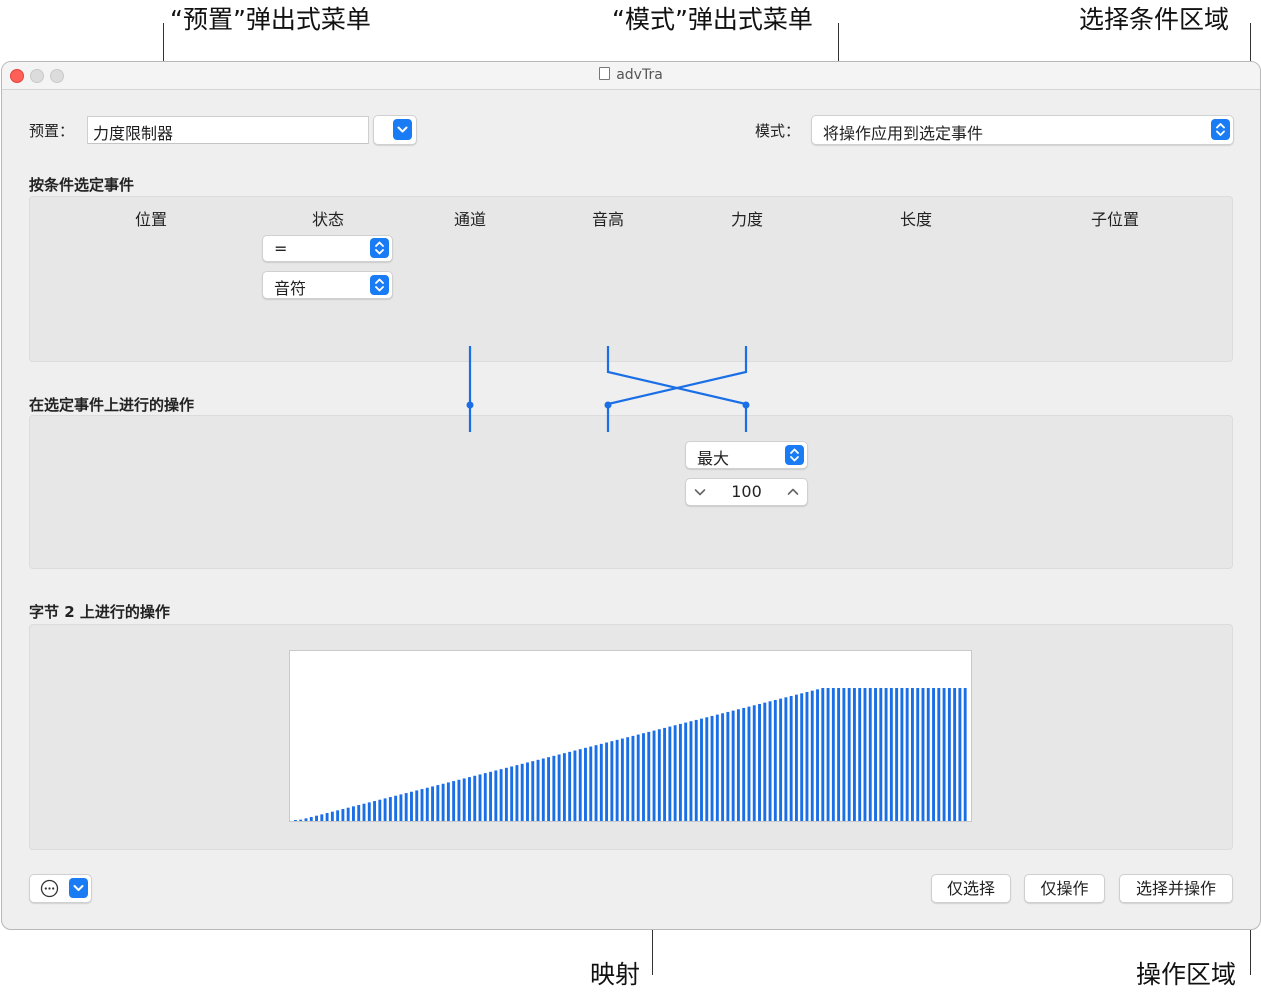  I want to click on mapping-bars, so click(630, 754).